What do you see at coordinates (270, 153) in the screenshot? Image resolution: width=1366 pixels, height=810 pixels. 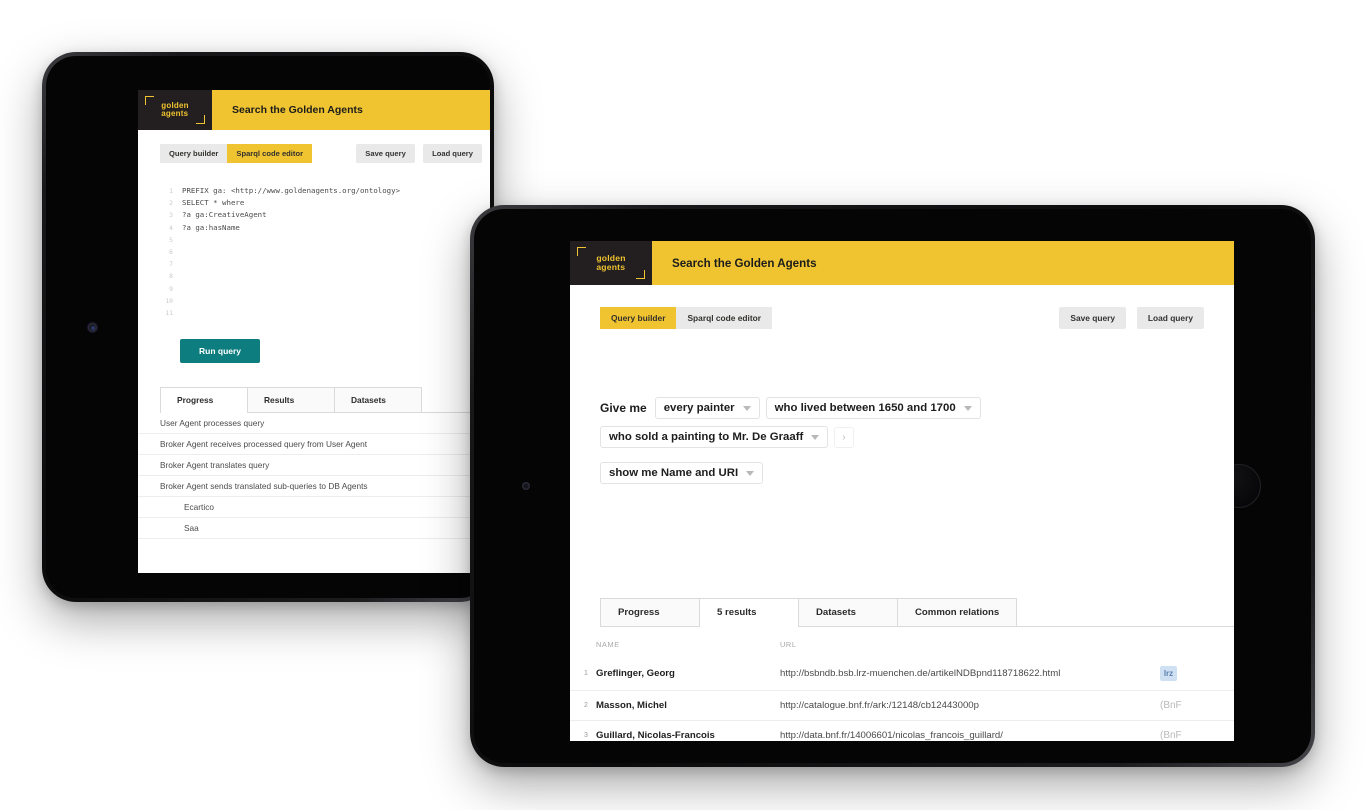 I see `tab-sparql-editor-back: Sparql code editor` at bounding box center [270, 153].